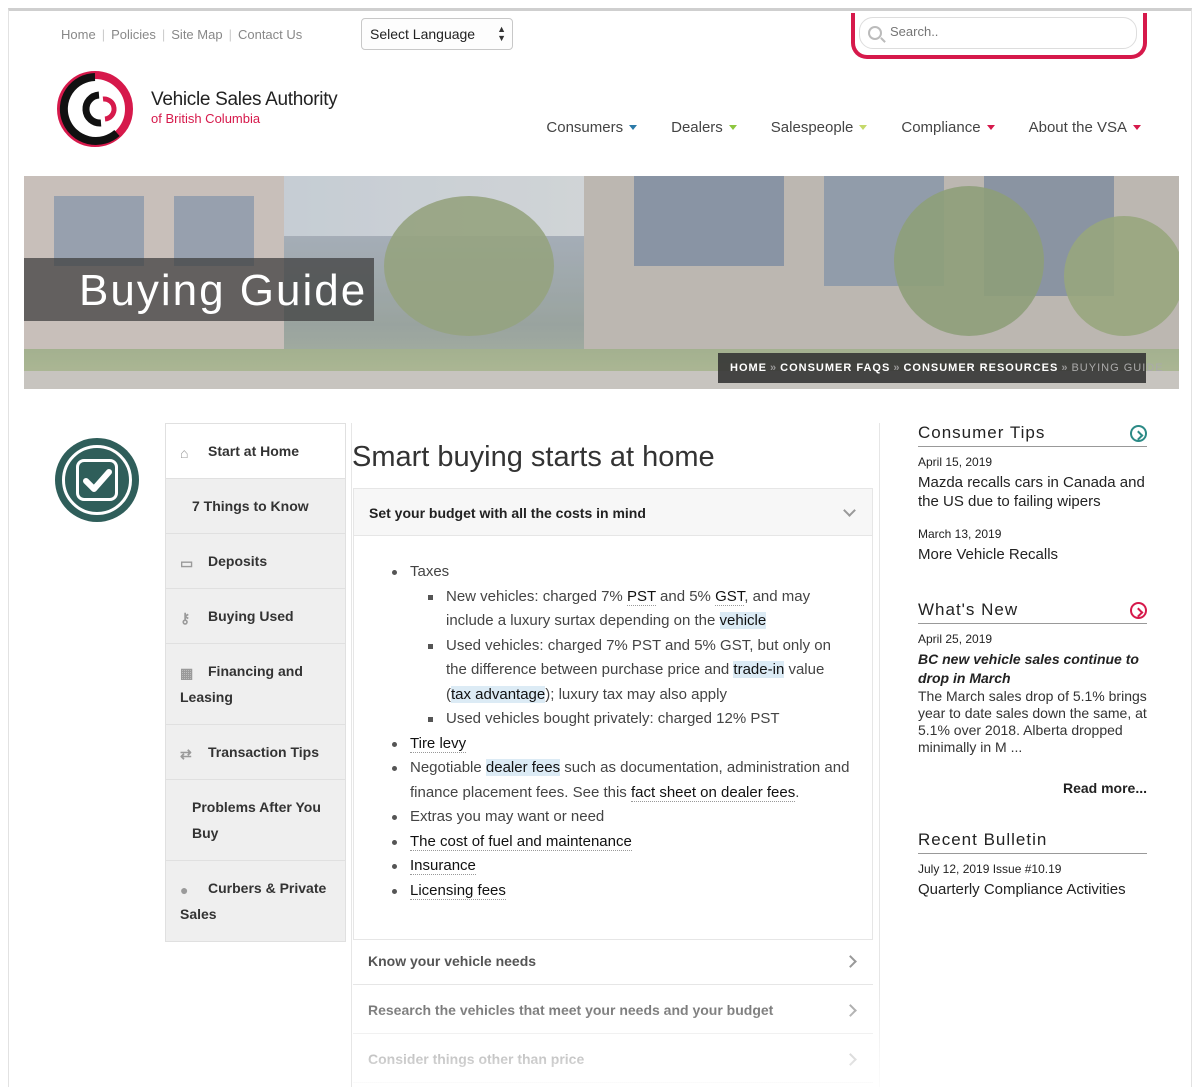  I want to click on sidebar-item-buying-used: ⚷ Buying Used, so click(255, 616).